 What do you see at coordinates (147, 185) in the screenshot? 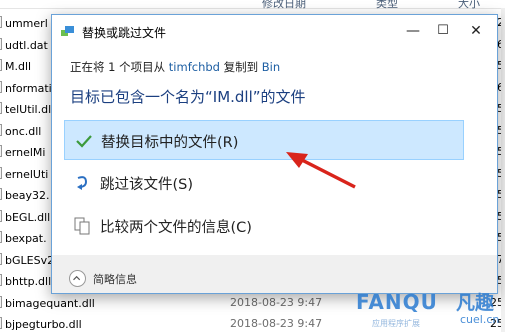
I see `skip-option-label: 跳过该文件(S)` at bounding box center [147, 185].